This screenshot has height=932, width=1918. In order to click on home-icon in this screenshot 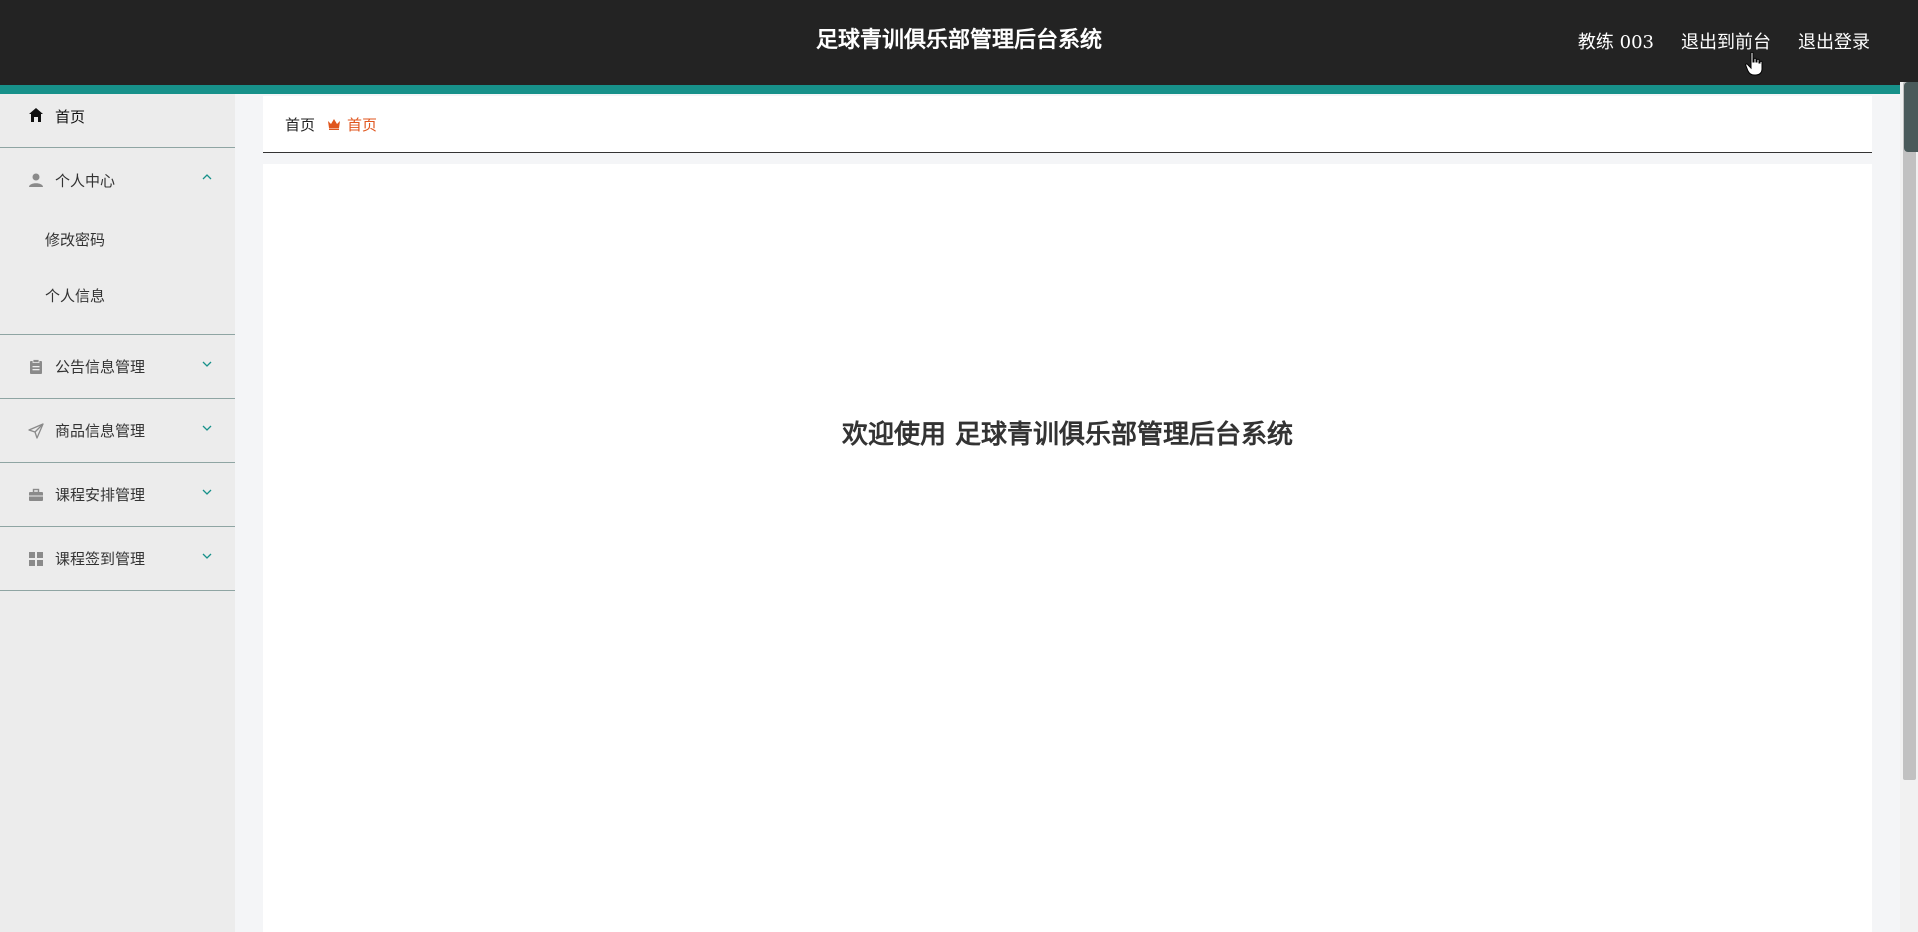, I will do `click(36, 115)`.